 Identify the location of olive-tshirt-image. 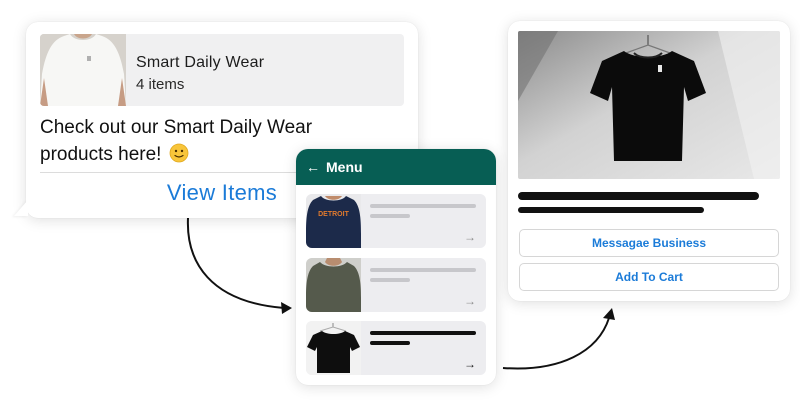
(333, 285).